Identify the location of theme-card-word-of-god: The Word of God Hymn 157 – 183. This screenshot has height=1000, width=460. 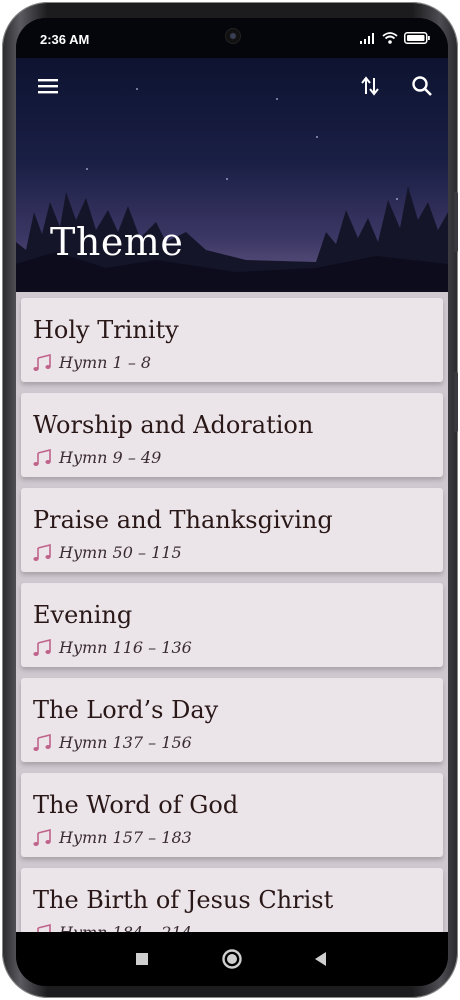
(232, 815).